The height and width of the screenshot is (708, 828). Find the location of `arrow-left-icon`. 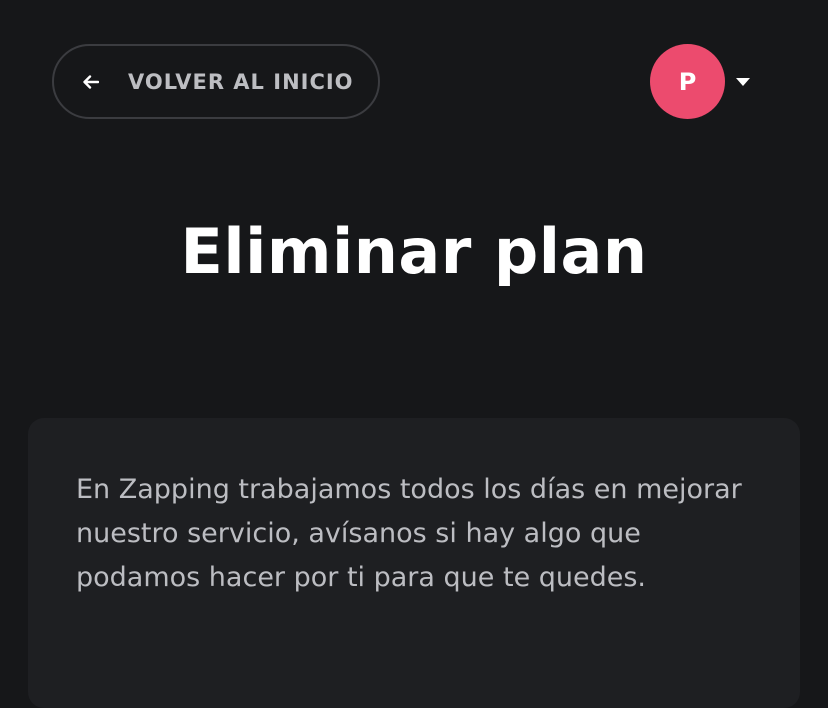

arrow-left-icon is located at coordinates (91, 82).